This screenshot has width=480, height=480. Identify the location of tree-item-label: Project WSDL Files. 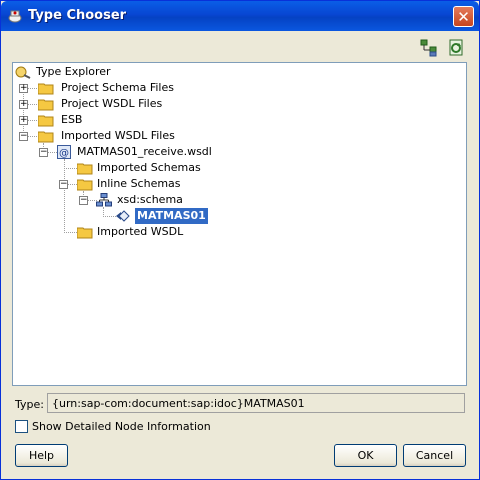
(112, 103).